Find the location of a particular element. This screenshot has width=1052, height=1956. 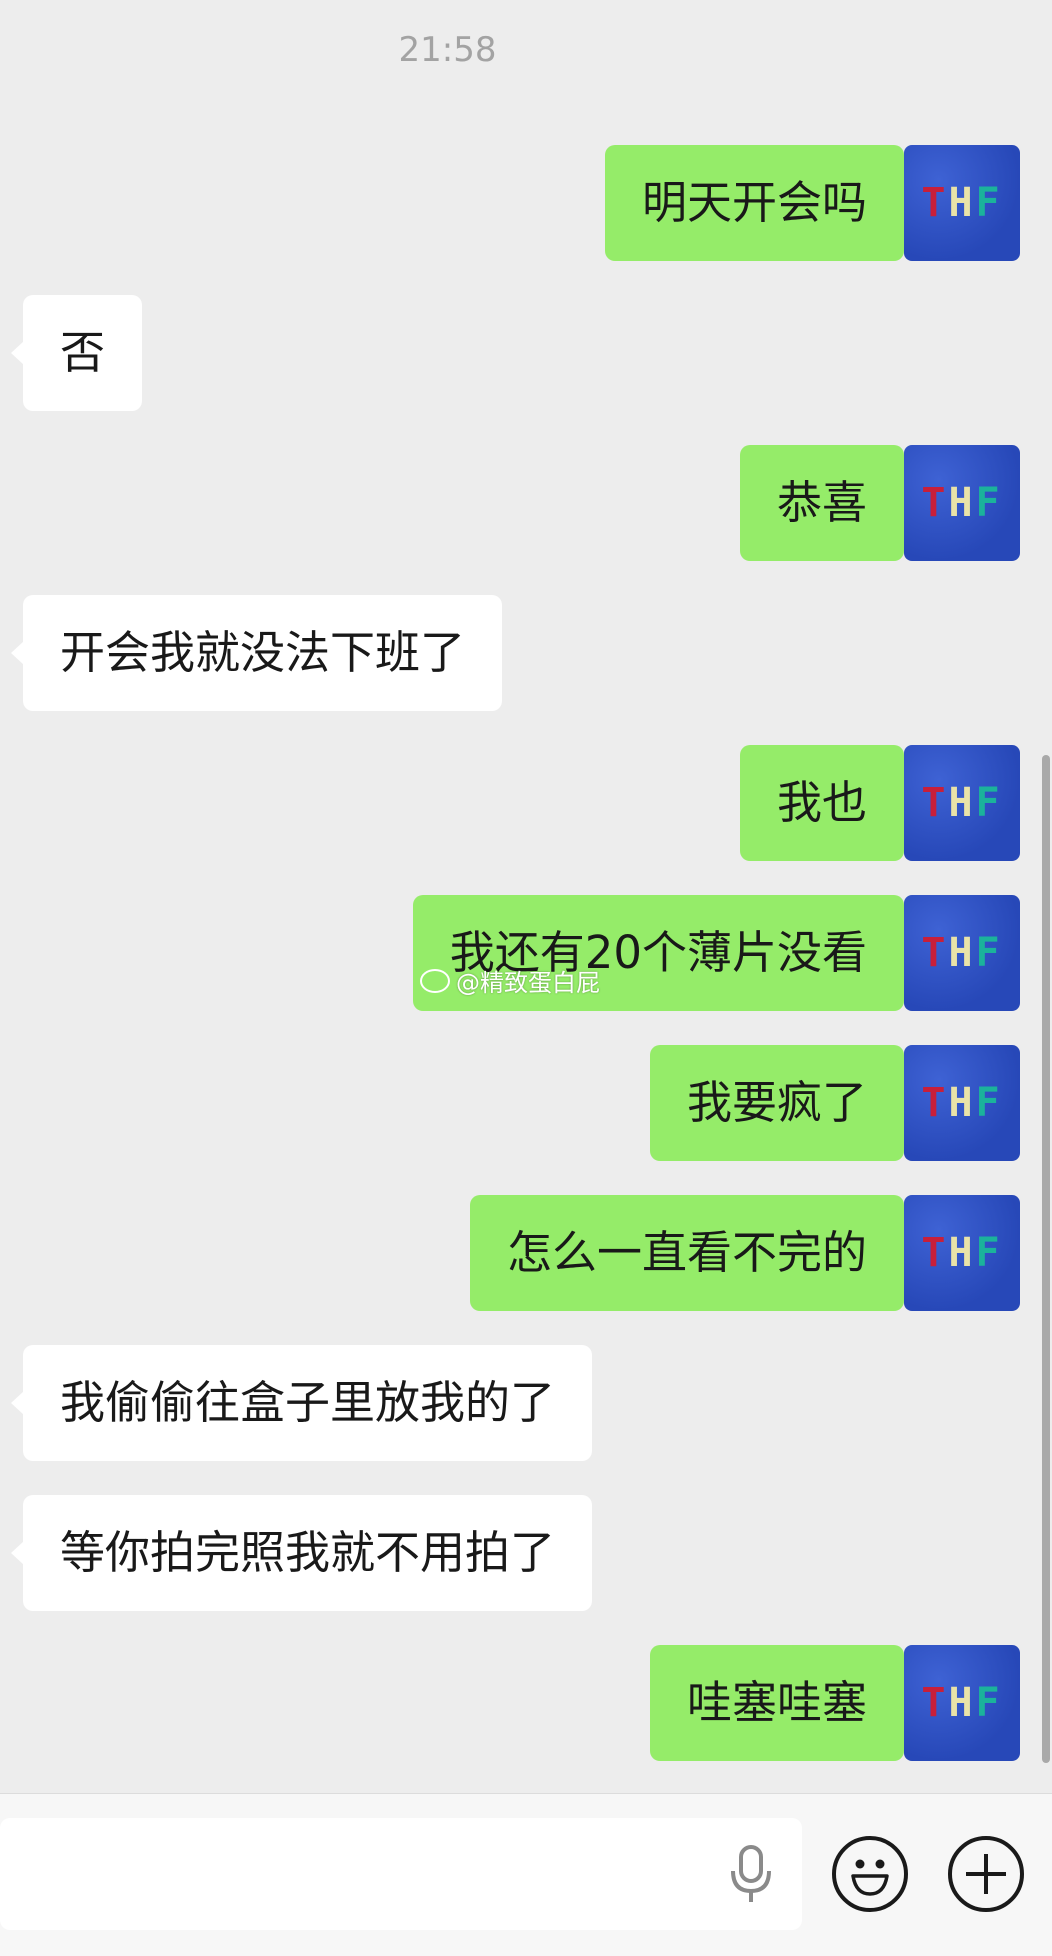

message-bubble-incoming: 等你拍完照我就不用拍了 is located at coordinates (301, 1553).